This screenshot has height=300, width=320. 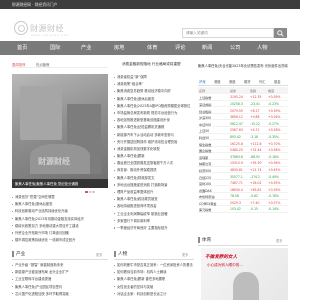 I want to click on list-item: 聚焦人事任免|财政部发文, so click(x=154, y=178).